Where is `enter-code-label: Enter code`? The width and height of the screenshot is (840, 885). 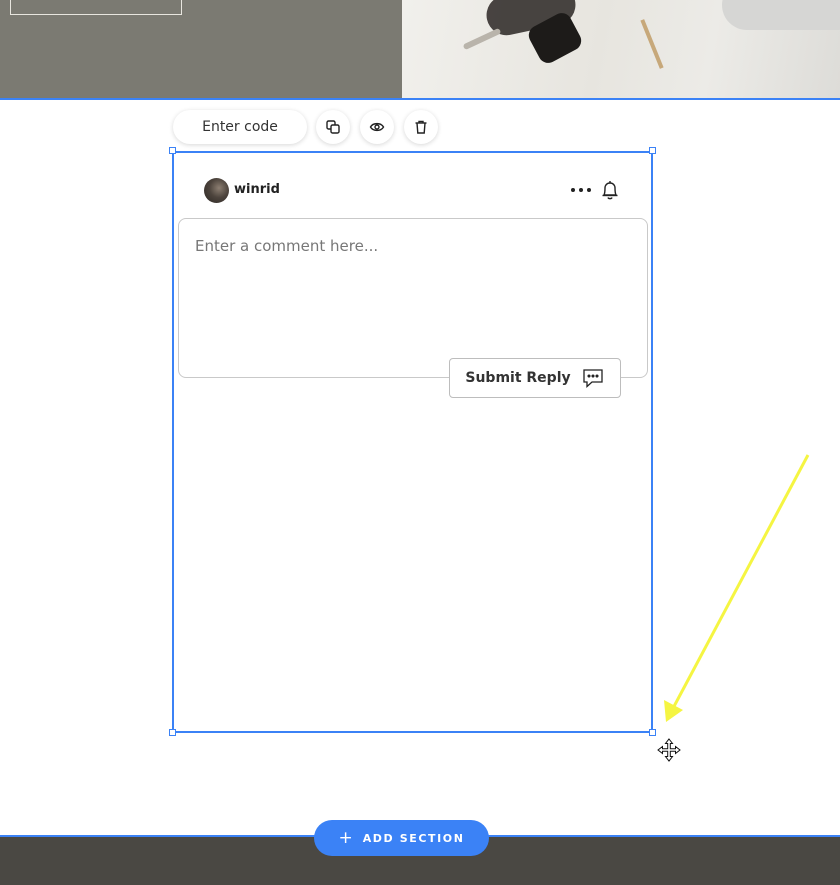
enter-code-label: Enter code is located at coordinates (240, 127).